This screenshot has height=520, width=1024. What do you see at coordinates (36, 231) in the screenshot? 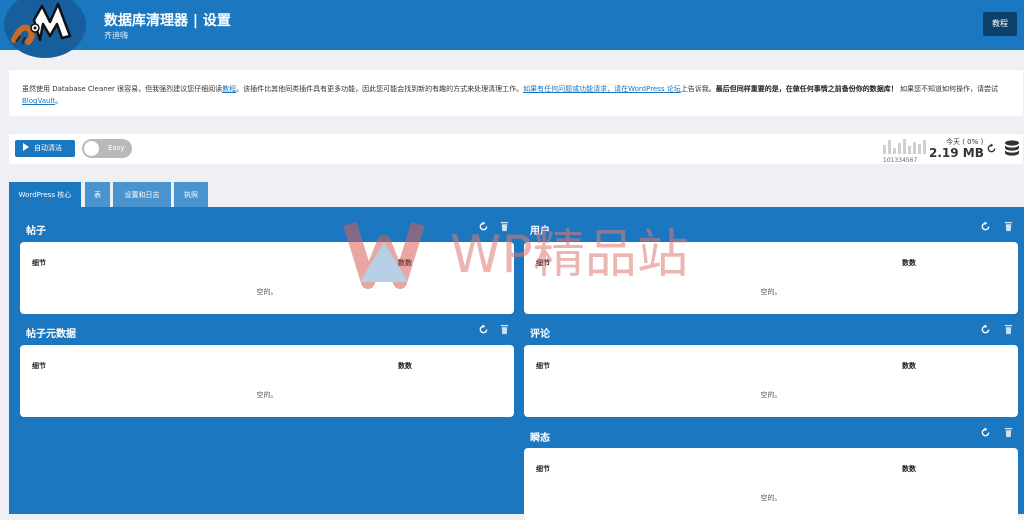
I see `section-title-posts: 帖子` at bounding box center [36, 231].